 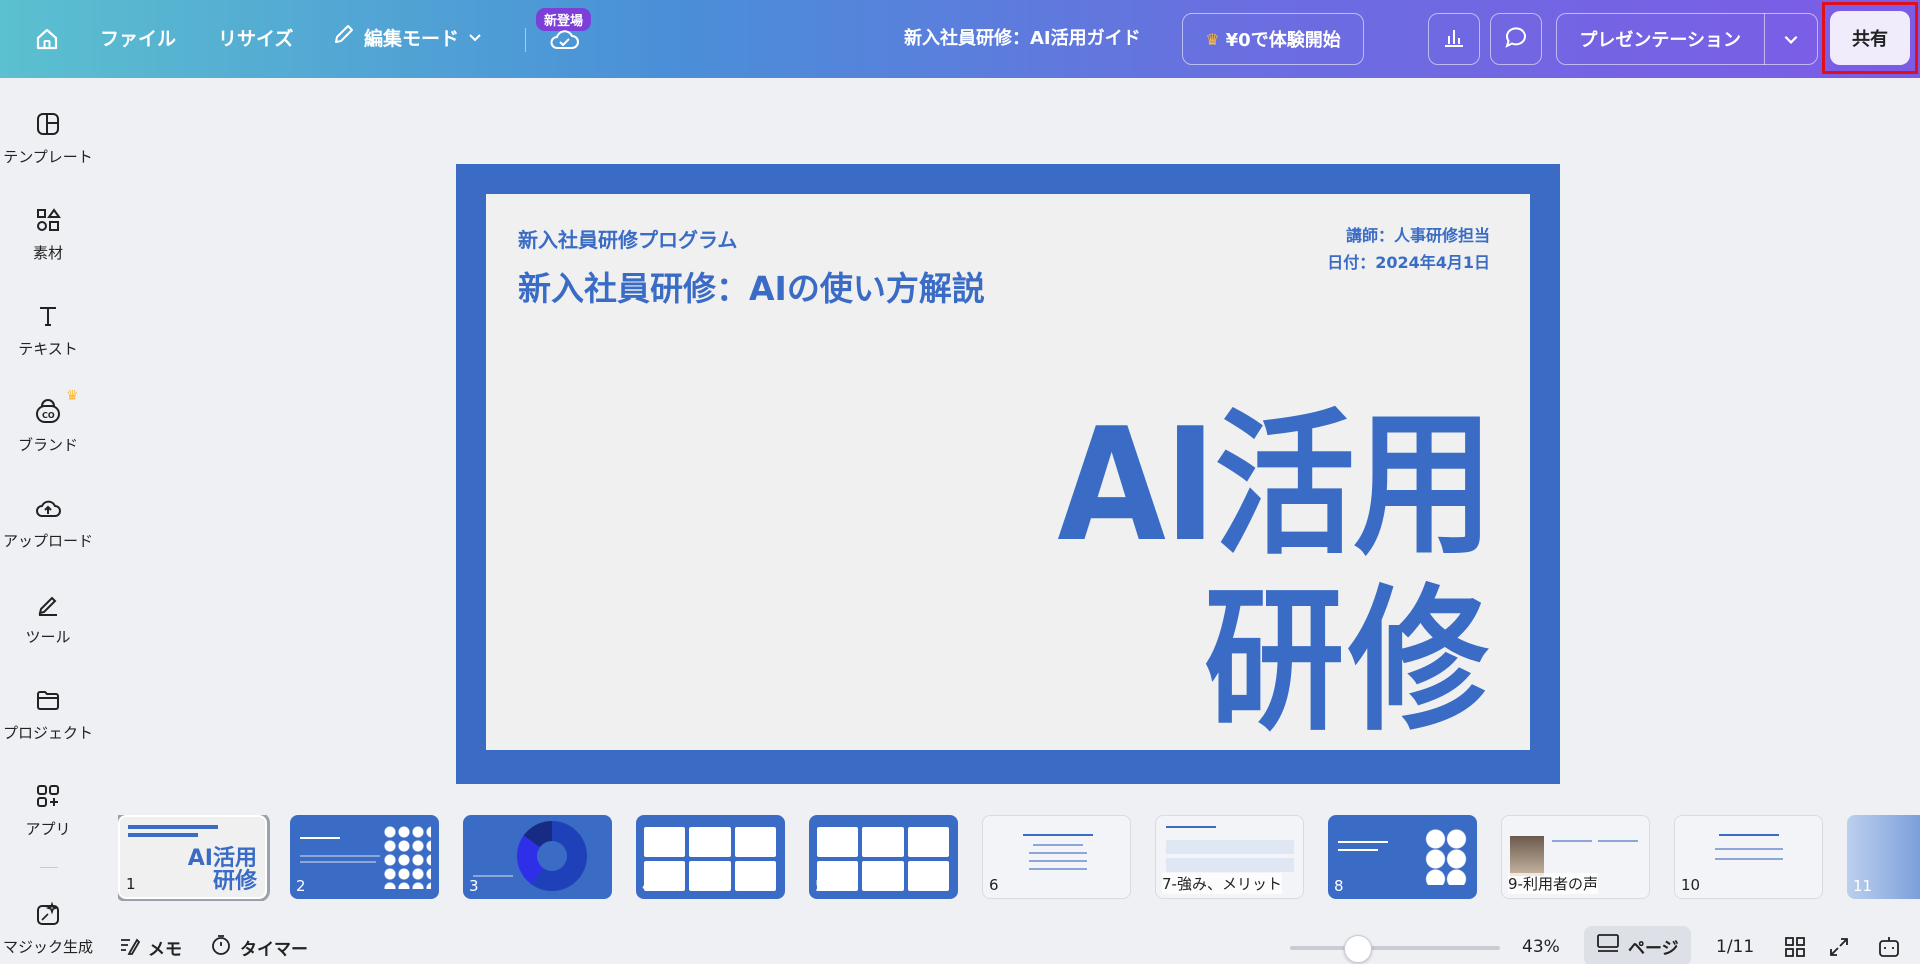 I want to click on bar-chart-icon, so click(x=1454, y=39).